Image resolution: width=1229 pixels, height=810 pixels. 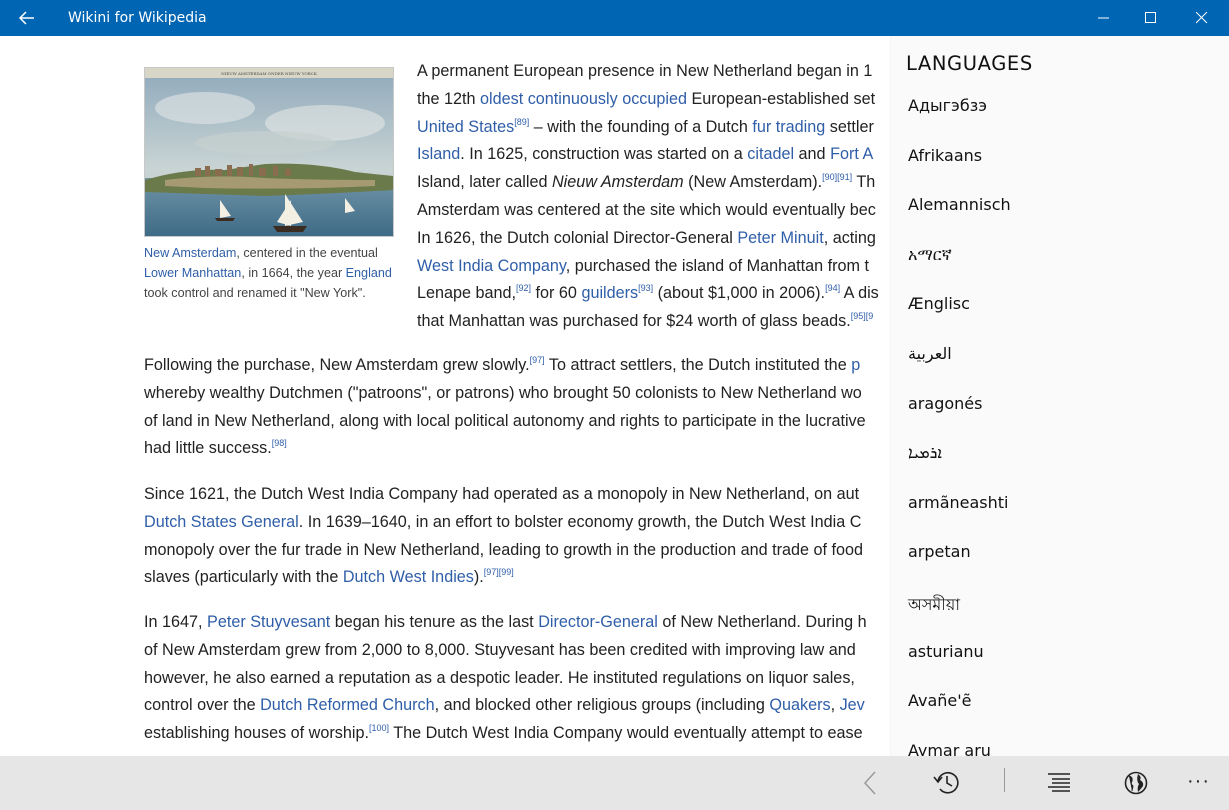 I want to click on citation: [90][91], so click(x=837, y=177).